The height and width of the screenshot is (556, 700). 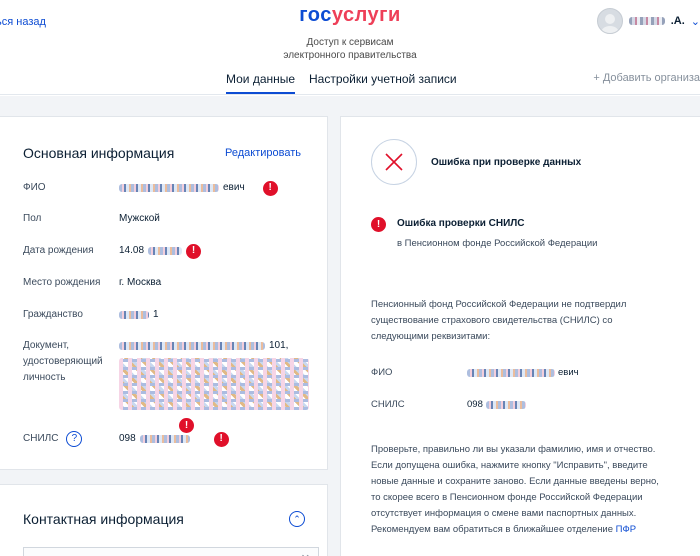 I want to click on chevron-up-icon: ⌃, so click(x=297, y=519).